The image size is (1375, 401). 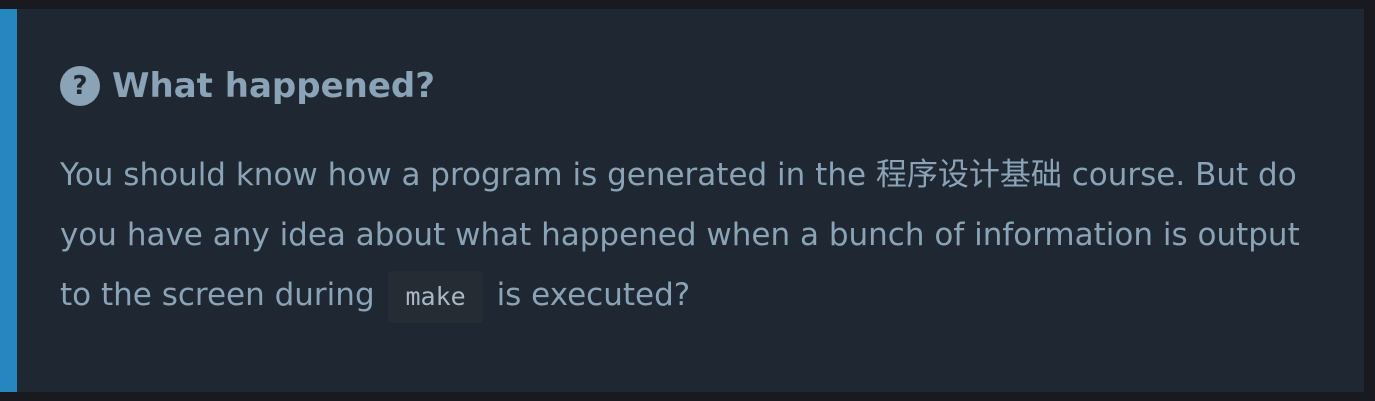 I want to click on callout-title: What happened?, so click(x=273, y=86).